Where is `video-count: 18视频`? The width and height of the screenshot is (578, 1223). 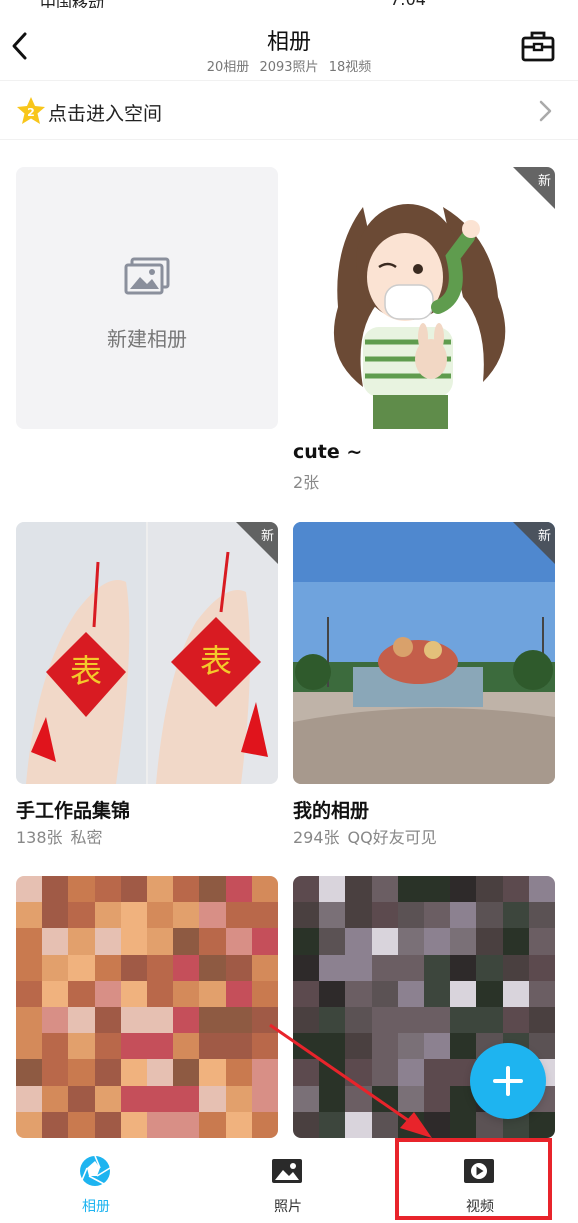
video-count: 18视频 is located at coordinates (350, 67).